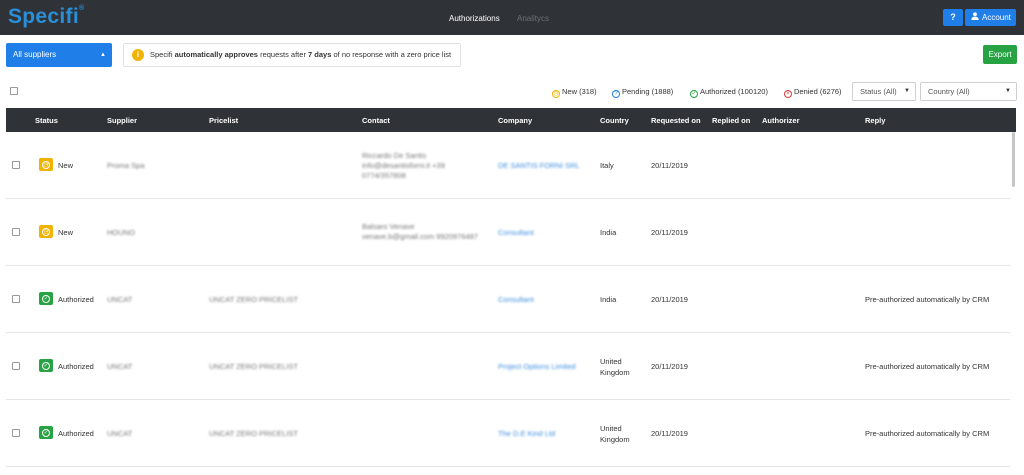 The image size is (1024, 475). What do you see at coordinates (59, 55) in the screenshot?
I see `supplier-select: All suppliers ▲` at bounding box center [59, 55].